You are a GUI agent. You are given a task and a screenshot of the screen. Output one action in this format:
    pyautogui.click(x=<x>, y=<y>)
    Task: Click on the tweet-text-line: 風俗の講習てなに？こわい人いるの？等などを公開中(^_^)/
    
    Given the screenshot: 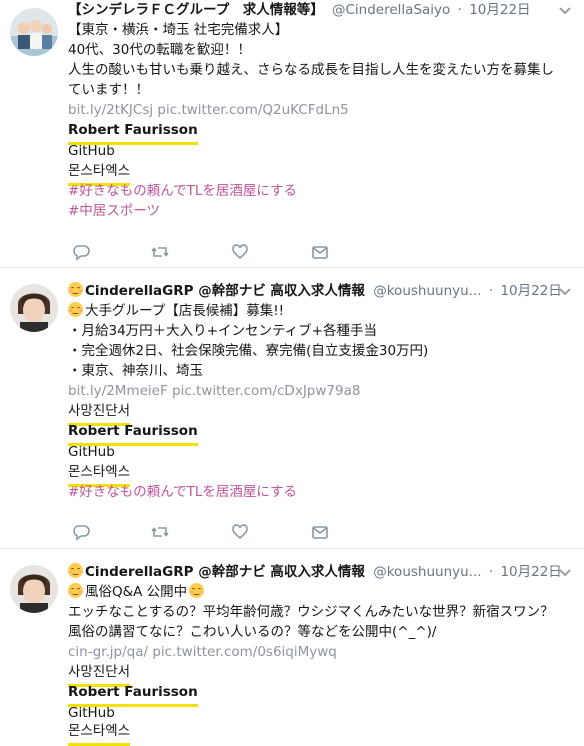 What is the action you would take?
    pyautogui.click(x=252, y=632)
    